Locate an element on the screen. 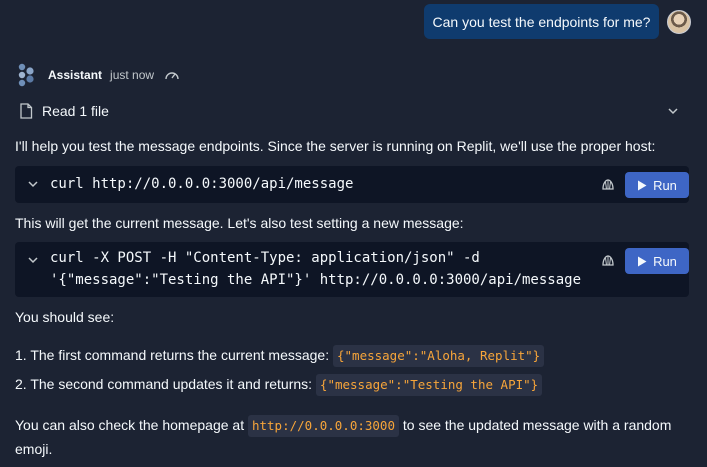  read-file-toggle: Read 1 file is located at coordinates (352, 111).